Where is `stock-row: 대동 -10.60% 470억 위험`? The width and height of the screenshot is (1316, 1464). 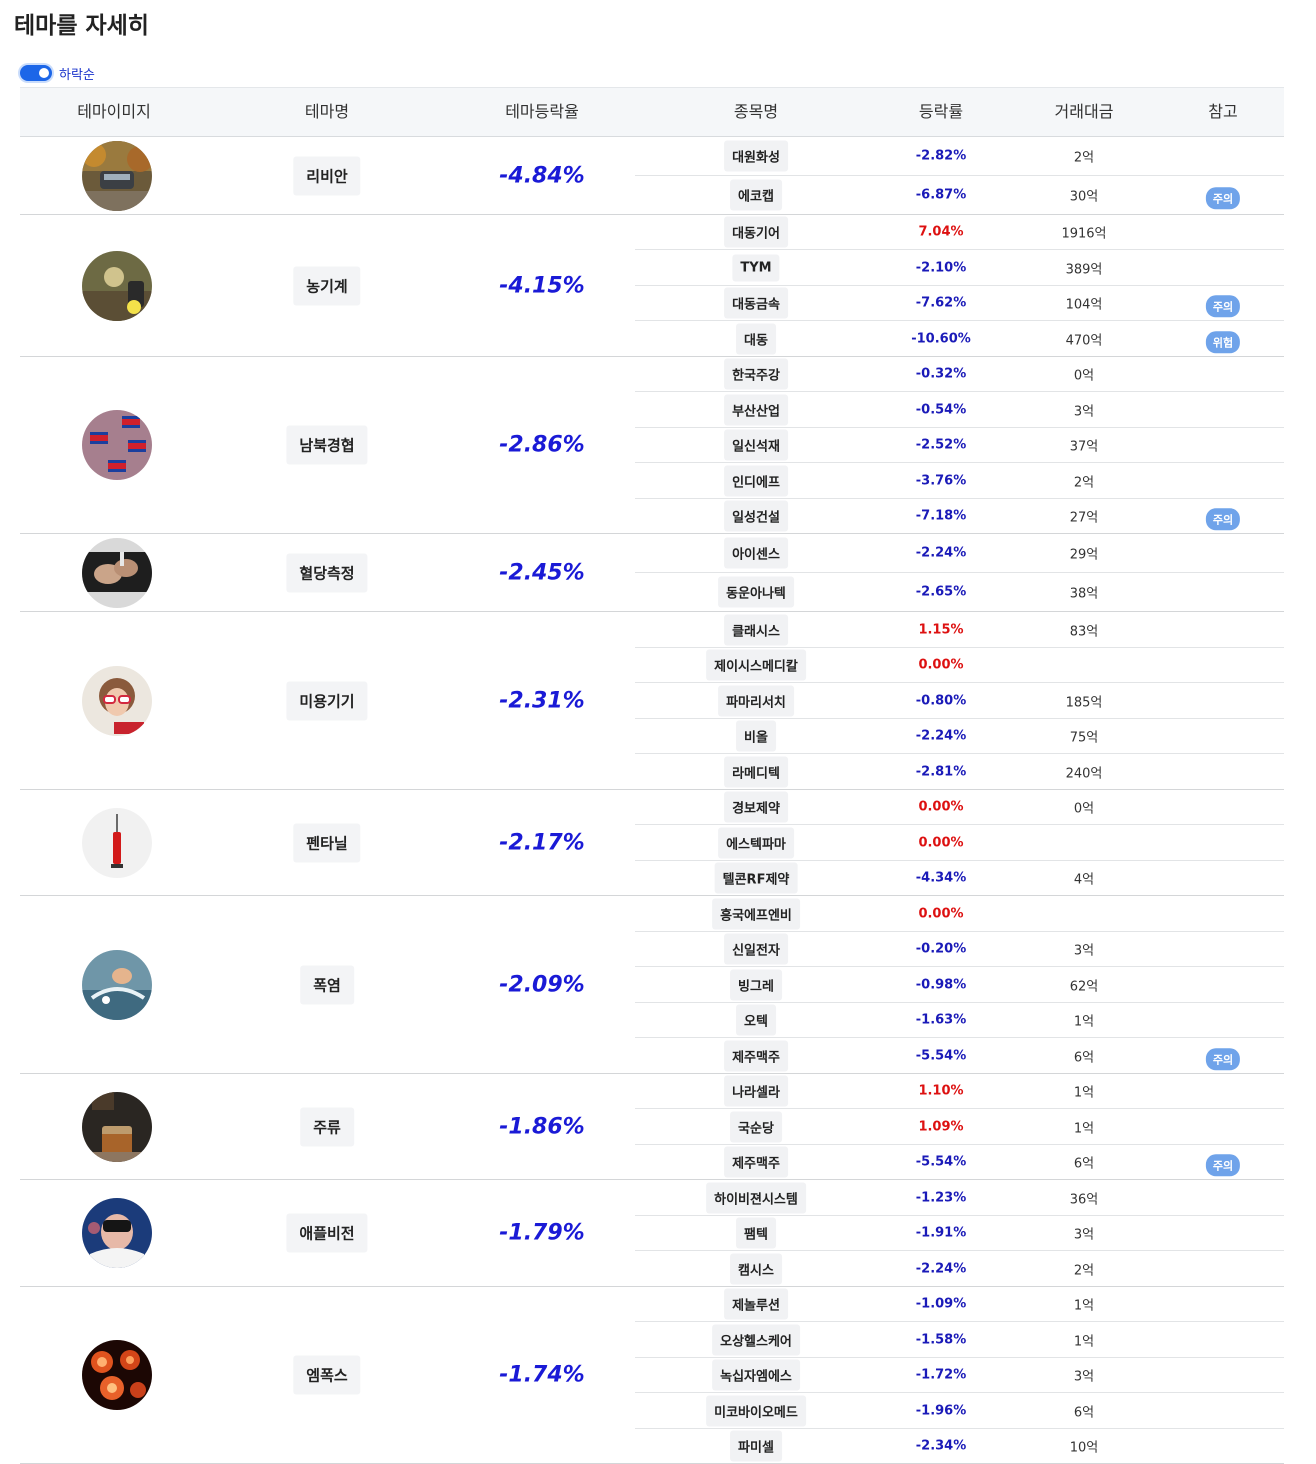 stock-row: 대동 -10.60% 470억 위험 is located at coordinates (959, 338).